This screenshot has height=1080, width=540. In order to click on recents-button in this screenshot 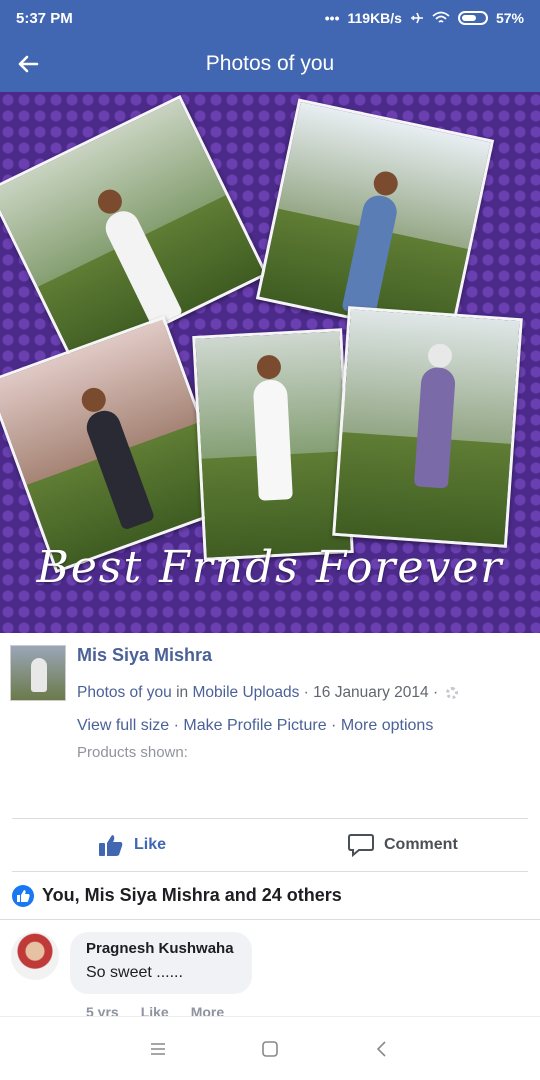, I will do `click(158, 1049)`.